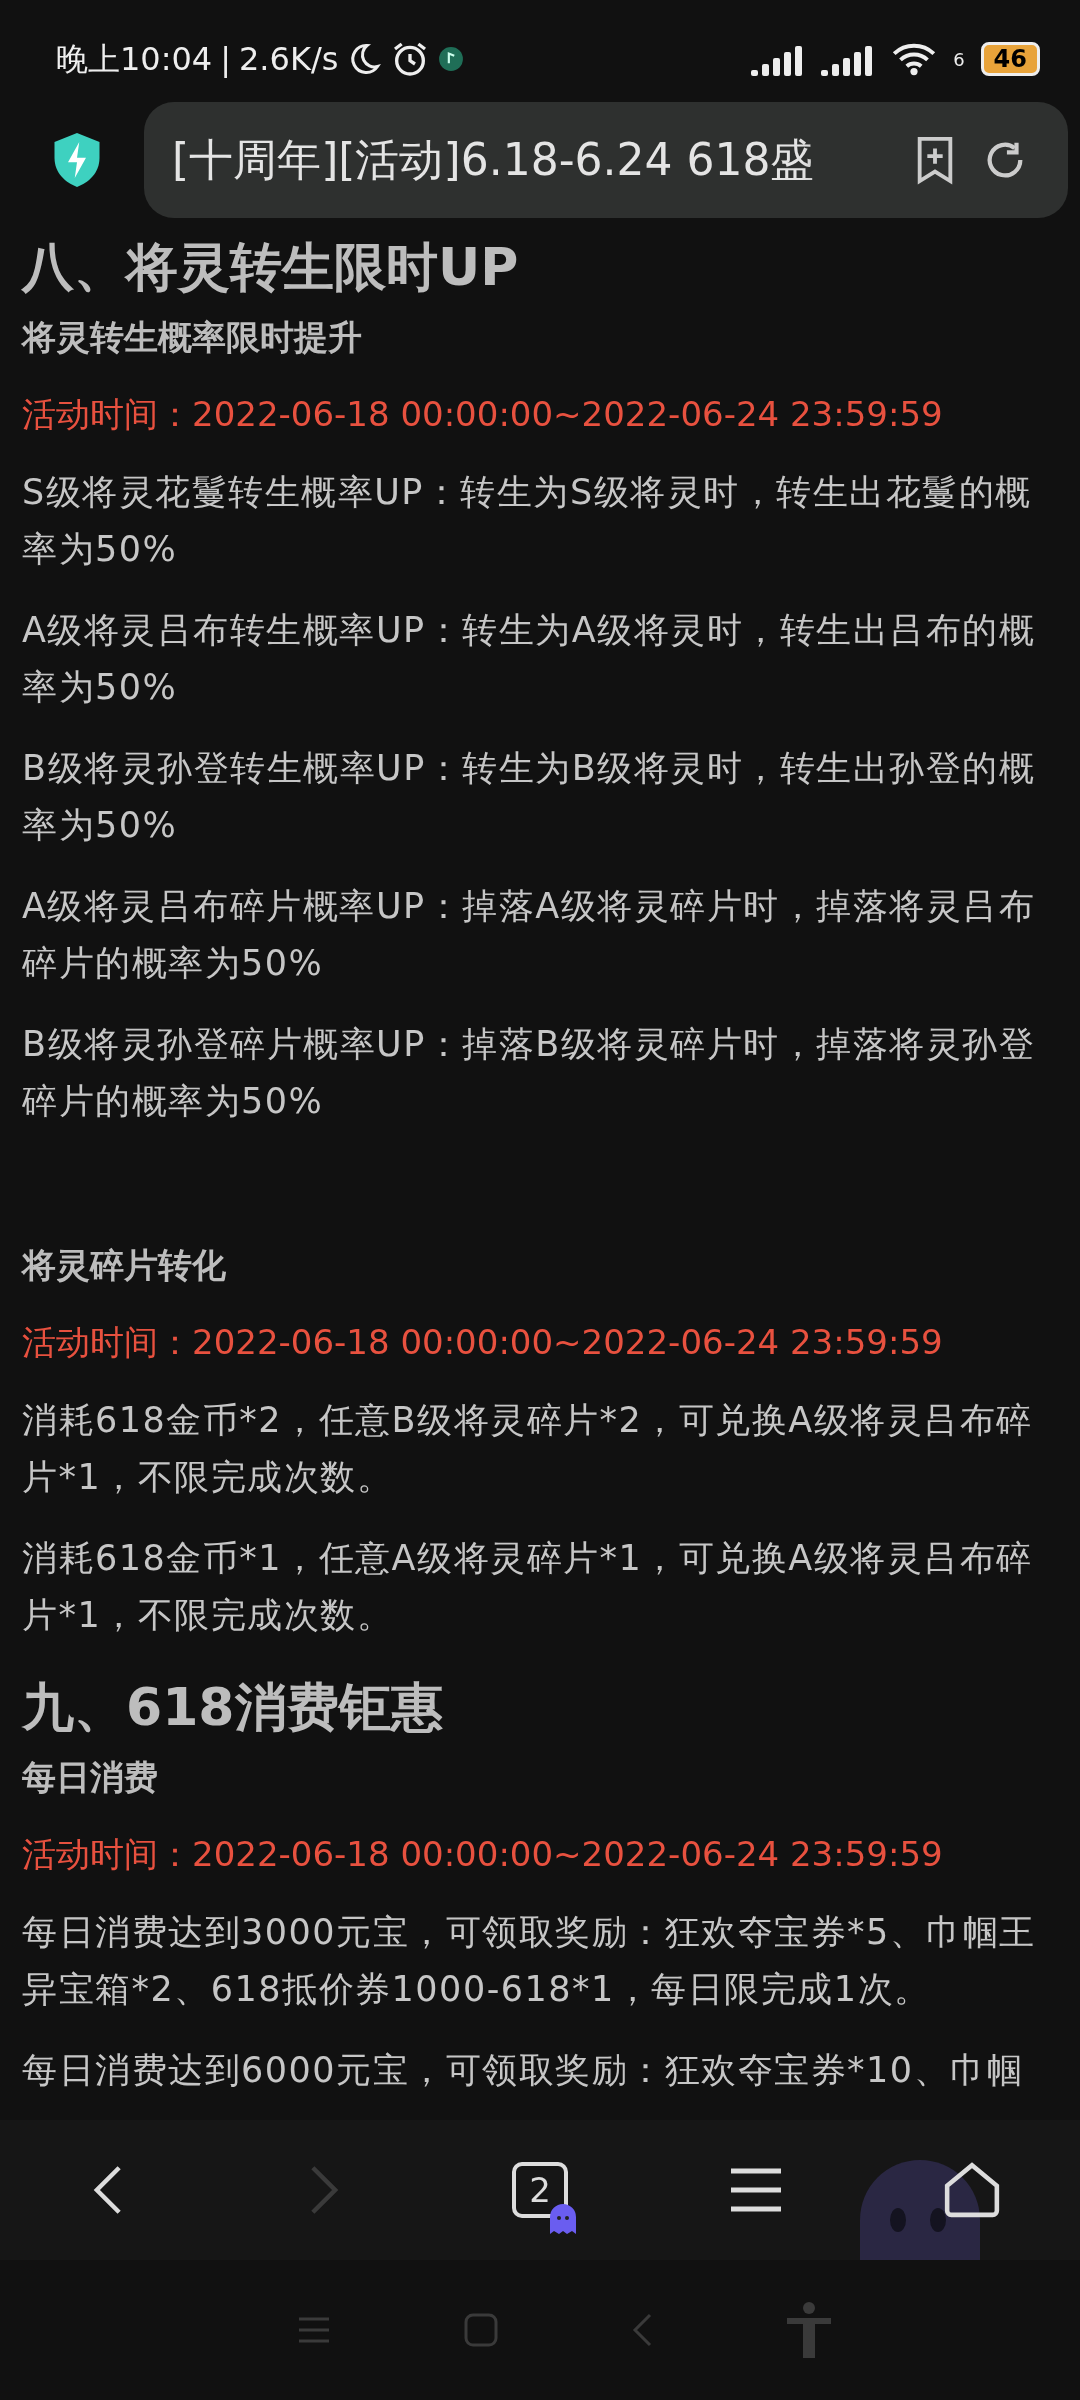 This screenshot has width=1080, height=2400. I want to click on section-heading: 九、618消费钜惠, so click(233, 1707).